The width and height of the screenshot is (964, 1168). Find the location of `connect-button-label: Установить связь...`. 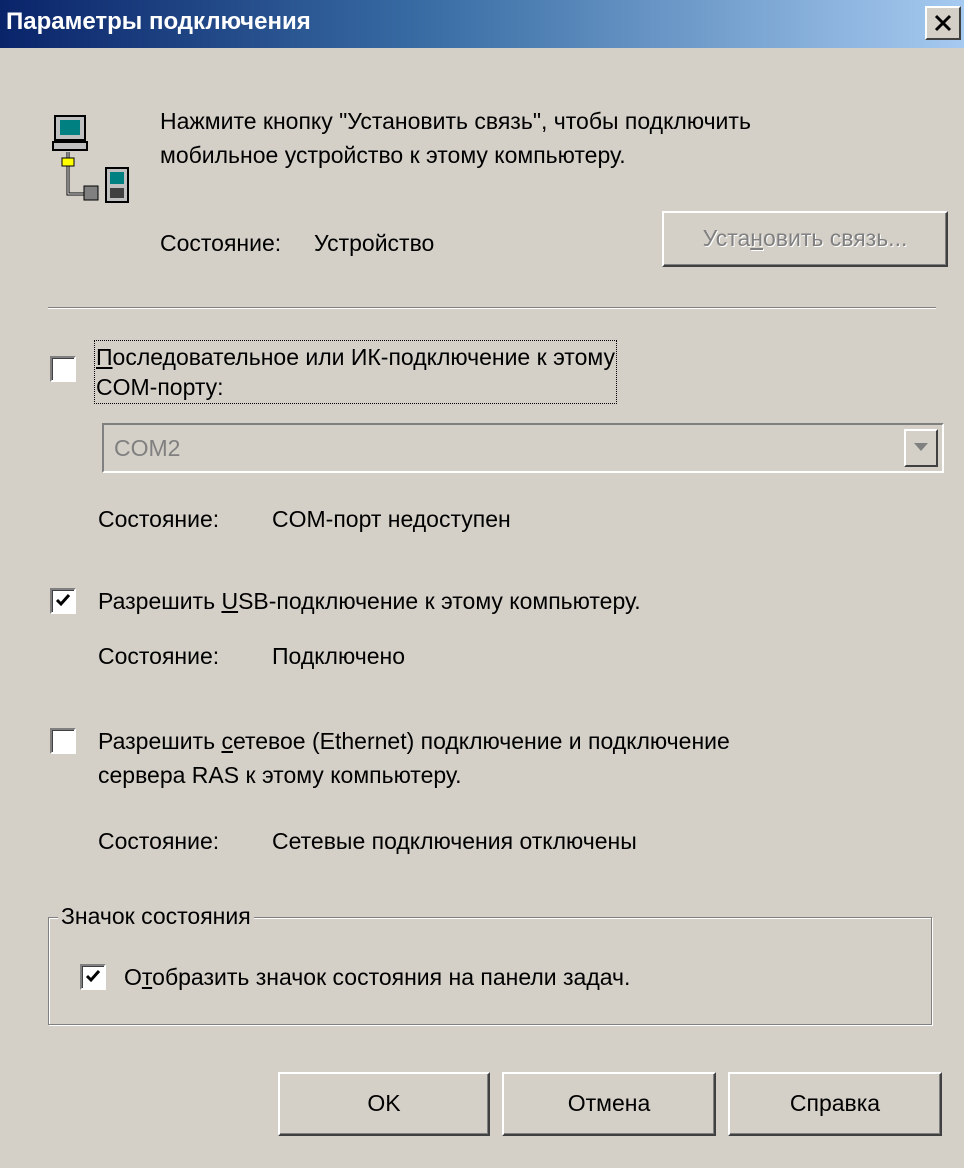

connect-button-label: Установить связь... is located at coordinates (805, 238).